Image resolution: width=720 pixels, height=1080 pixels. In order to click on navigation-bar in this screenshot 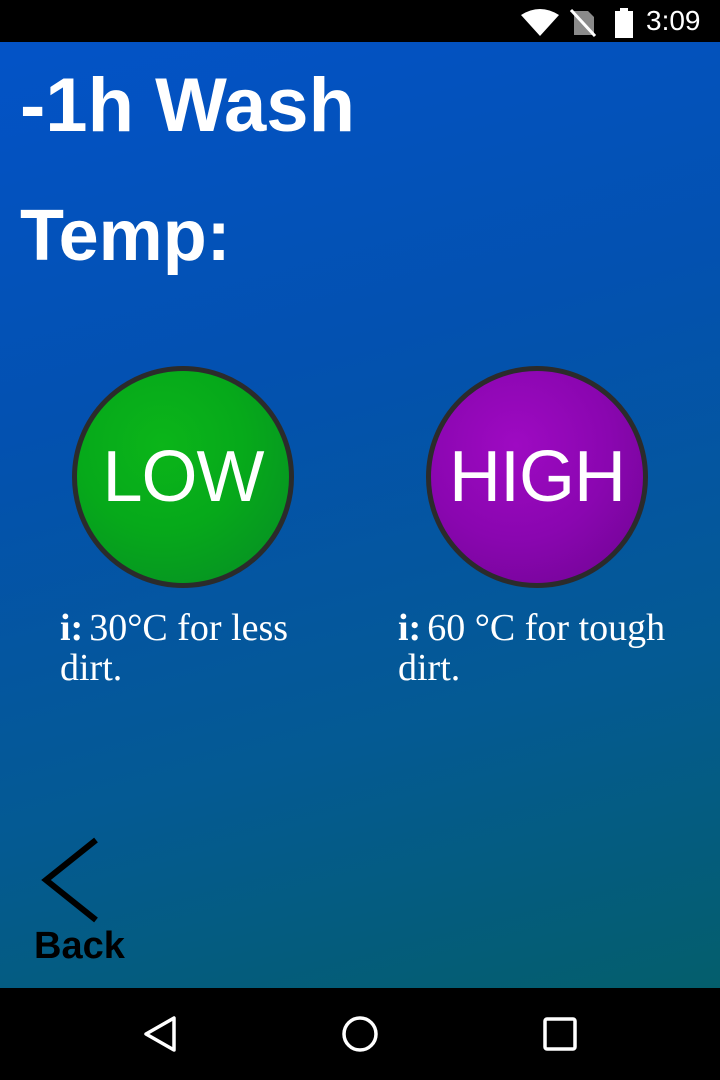, I will do `click(360, 1034)`.